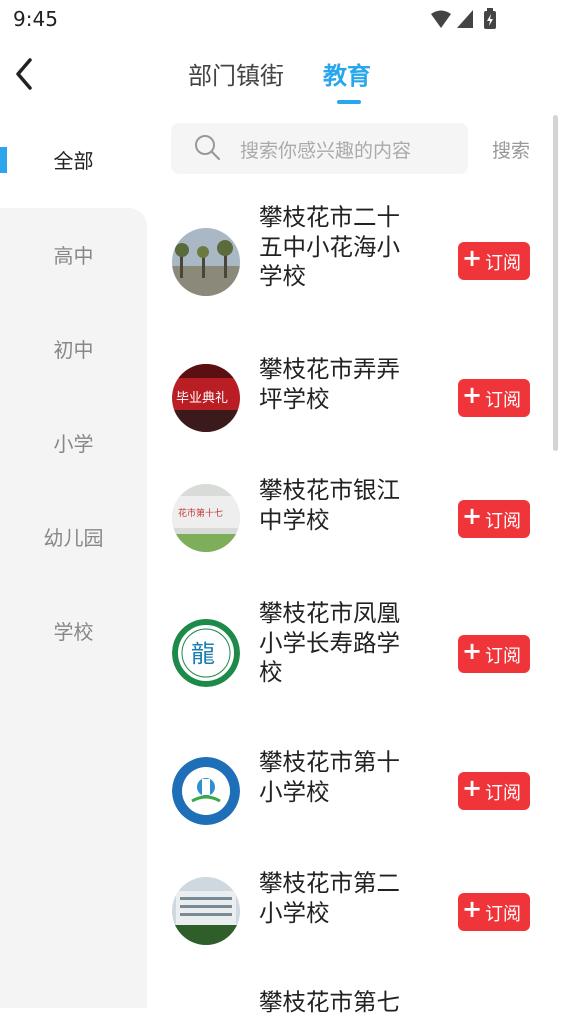  What do you see at coordinates (73, 348) in the screenshot?
I see `sidebar-item-junior-high: 初中` at bounding box center [73, 348].